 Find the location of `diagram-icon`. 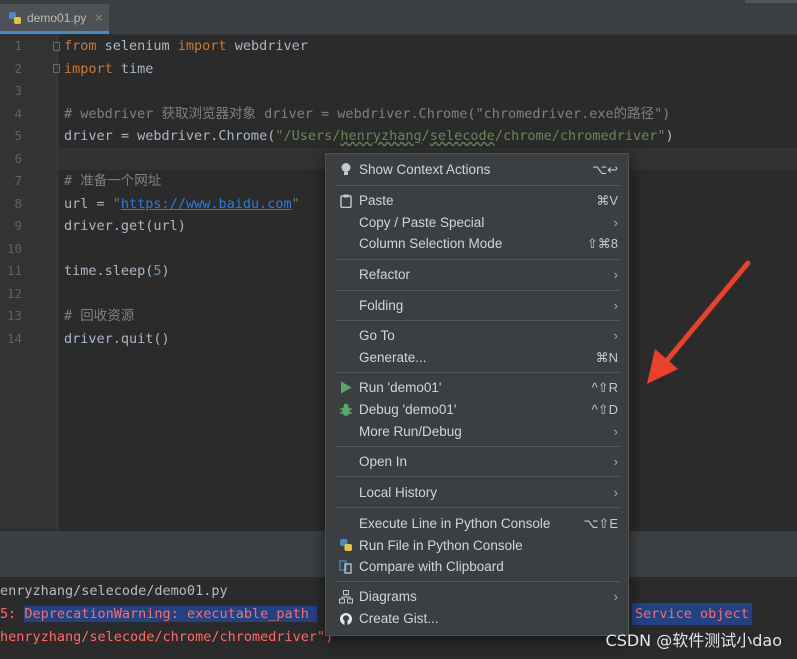

diagram-icon is located at coordinates (346, 597).